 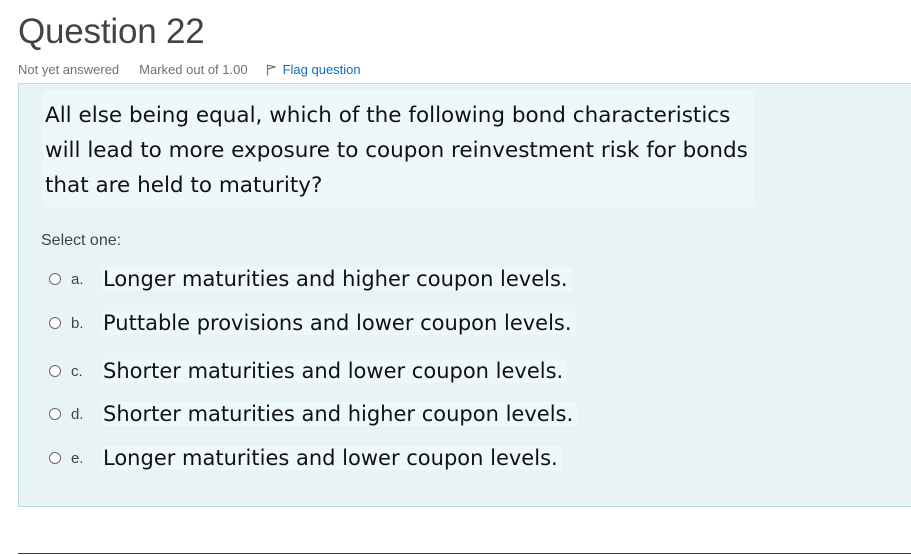 I want to click on answer-letter: c., so click(x=77, y=371).